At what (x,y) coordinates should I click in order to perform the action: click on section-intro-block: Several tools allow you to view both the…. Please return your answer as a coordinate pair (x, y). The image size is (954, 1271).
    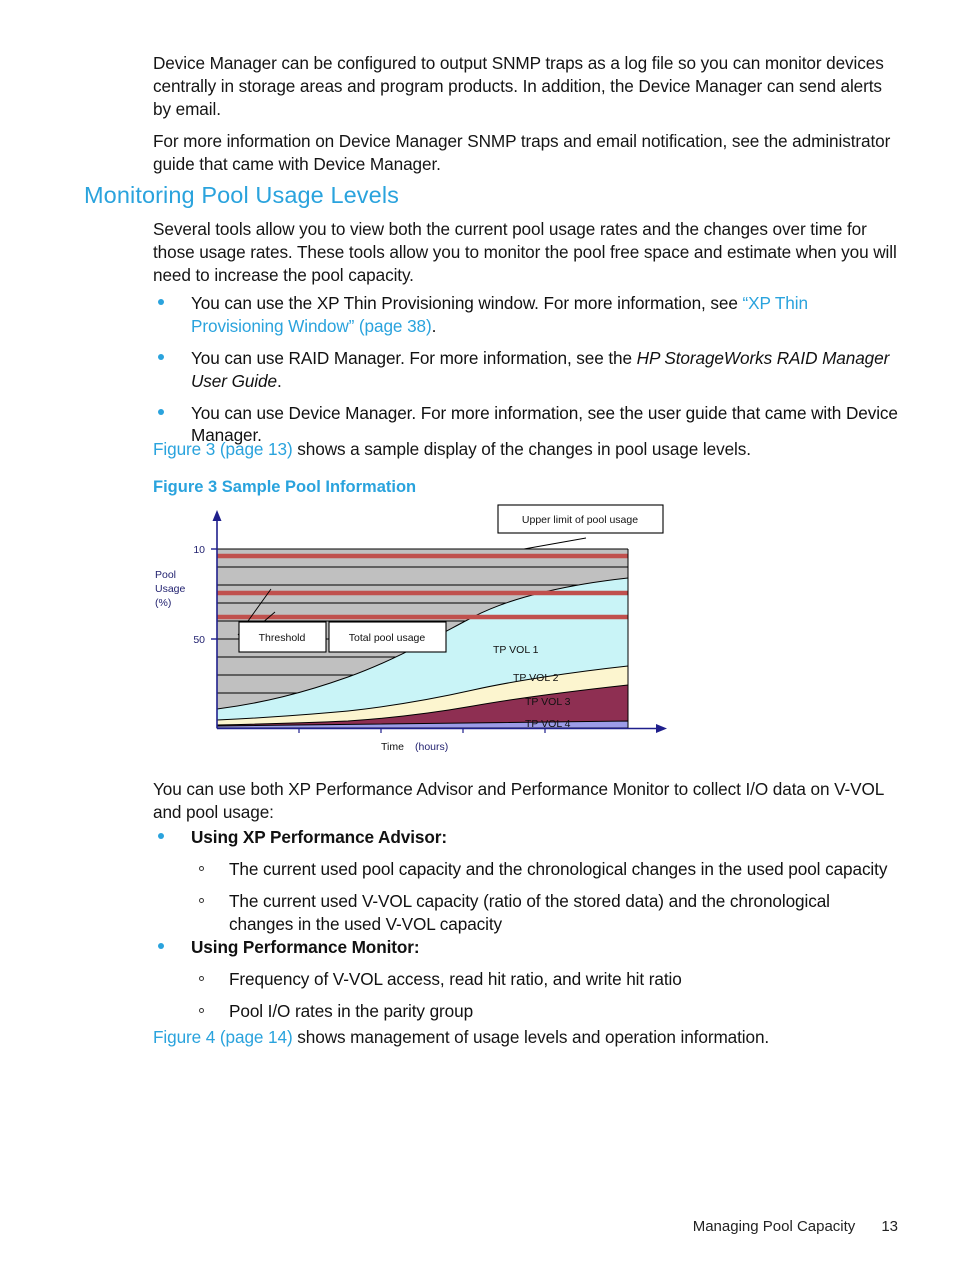
    Looking at the image, I should click on (525, 257).